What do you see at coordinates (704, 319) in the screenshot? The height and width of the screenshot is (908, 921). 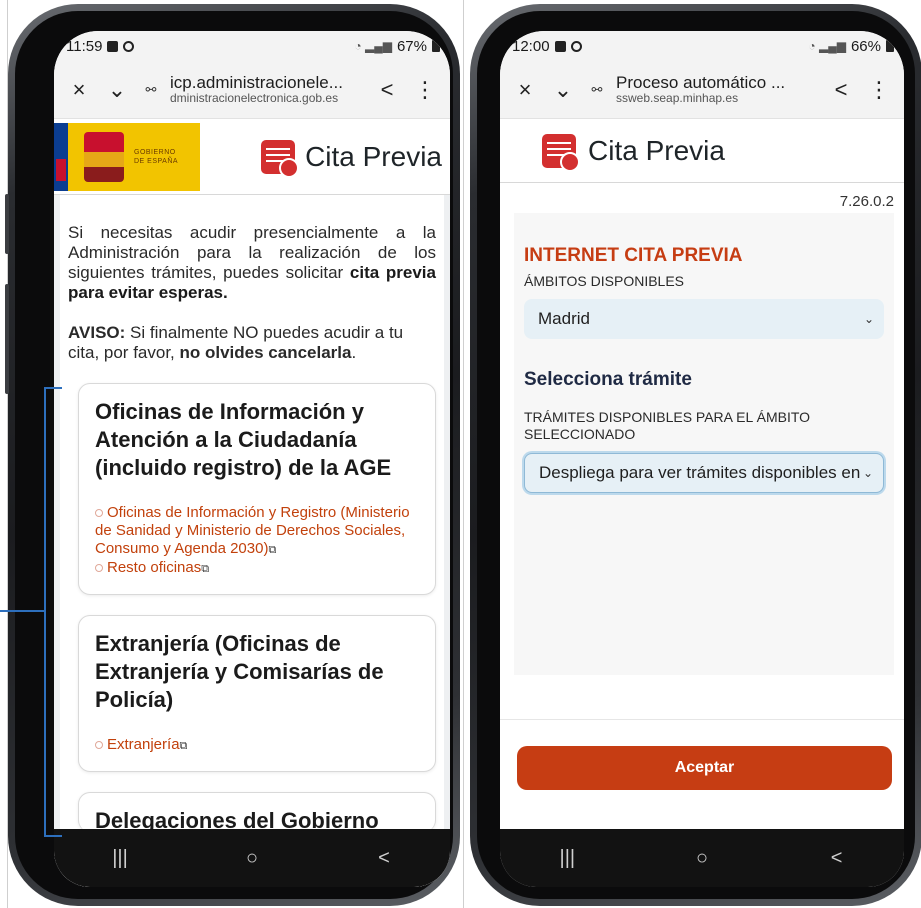 I see `ambito-select: Madrid ⌄` at bounding box center [704, 319].